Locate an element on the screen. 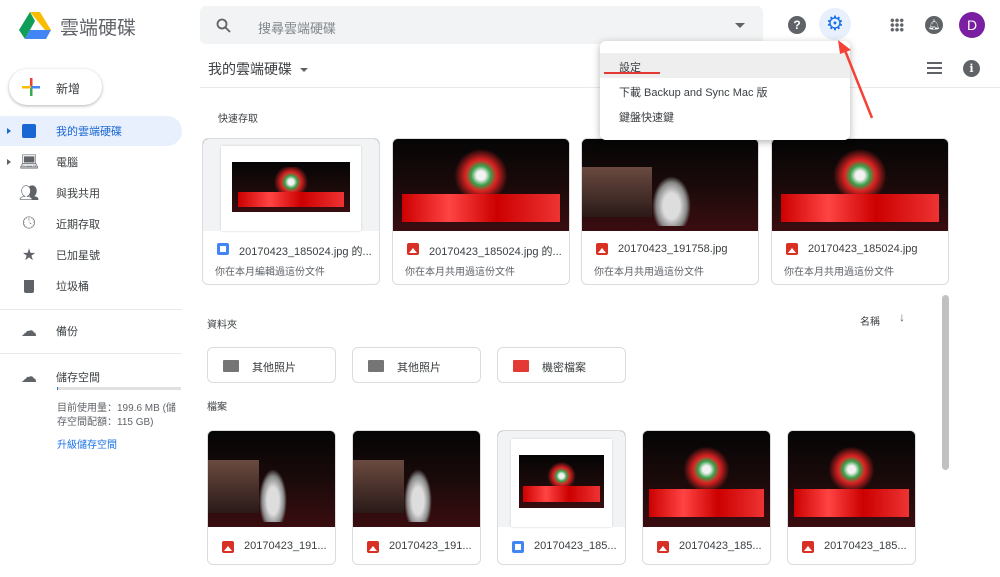 The height and width of the screenshot is (577, 1000). menu-item-shortcuts: 鍵盤快速鍵 is located at coordinates (725, 115).